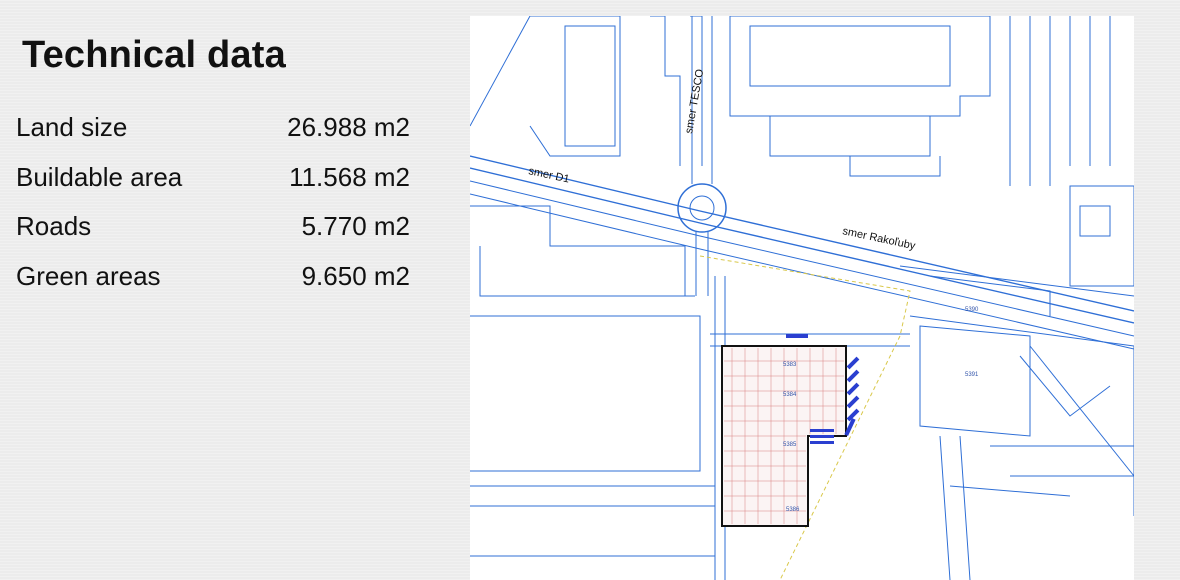  Describe the element at coordinates (54, 226) in the screenshot. I see `roads-label: Roads` at that location.